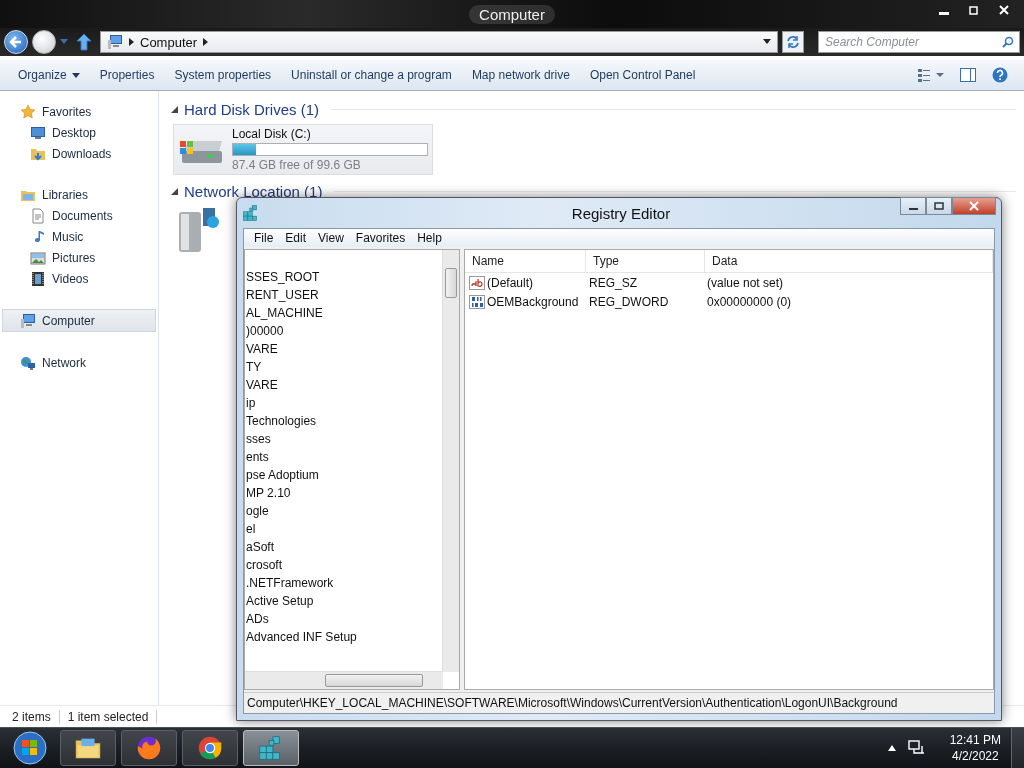 The width and height of the screenshot is (1024, 768). Describe the element at coordinates (38, 278) in the screenshot. I see `film-icon` at that location.